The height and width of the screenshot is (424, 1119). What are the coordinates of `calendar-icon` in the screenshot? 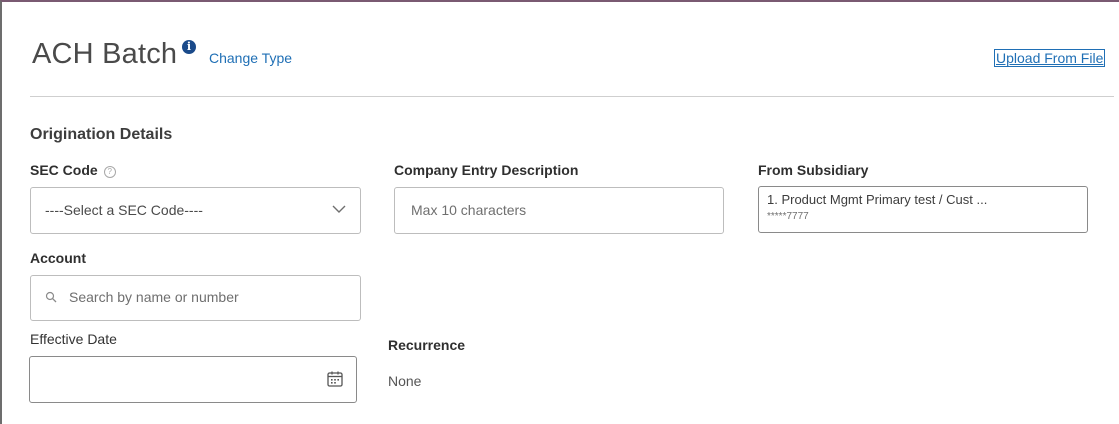 It's located at (335, 379).